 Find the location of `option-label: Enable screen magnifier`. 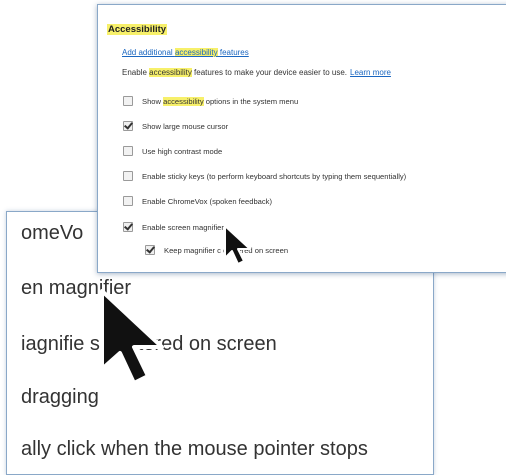

option-label: Enable screen magnifier is located at coordinates (183, 227).